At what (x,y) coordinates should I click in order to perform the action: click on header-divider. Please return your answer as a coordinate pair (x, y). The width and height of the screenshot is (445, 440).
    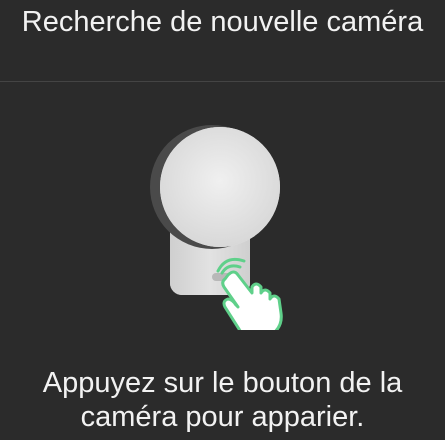
    Looking at the image, I should click on (222, 81).